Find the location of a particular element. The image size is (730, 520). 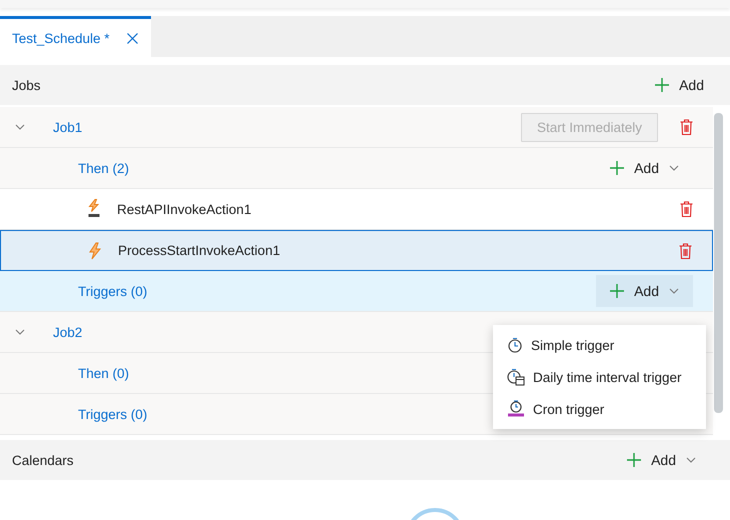

section-label: Then (0) is located at coordinates (104, 373).